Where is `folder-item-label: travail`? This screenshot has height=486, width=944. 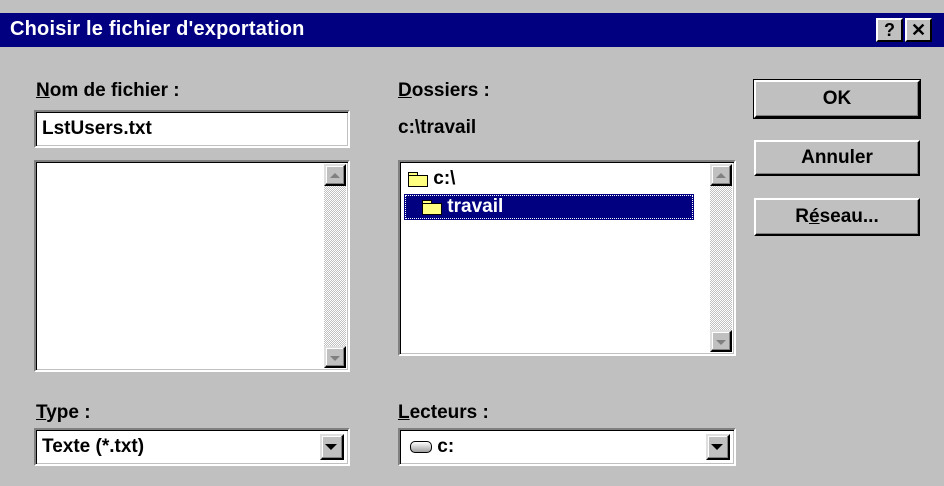 folder-item-label: travail is located at coordinates (475, 206).